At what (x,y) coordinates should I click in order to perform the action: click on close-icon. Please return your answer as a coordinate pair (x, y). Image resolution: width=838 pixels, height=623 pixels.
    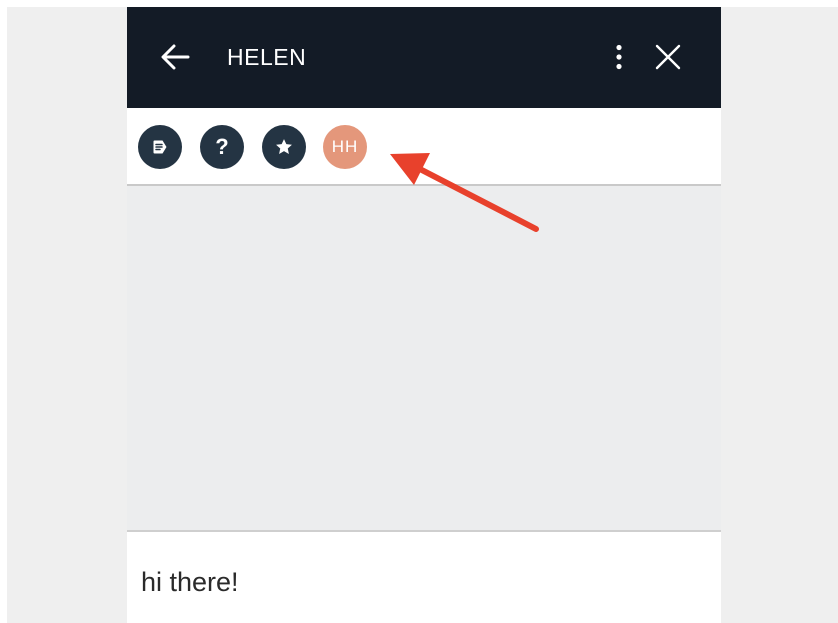
    Looking at the image, I should click on (668, 57).